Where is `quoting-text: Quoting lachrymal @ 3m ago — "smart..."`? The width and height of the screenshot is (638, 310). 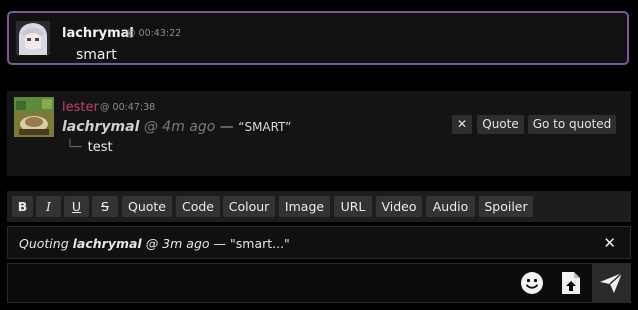
quoting-text: Quoting lachrymal @ 3m ago — "smart..." is located at coordinates (154, 243).